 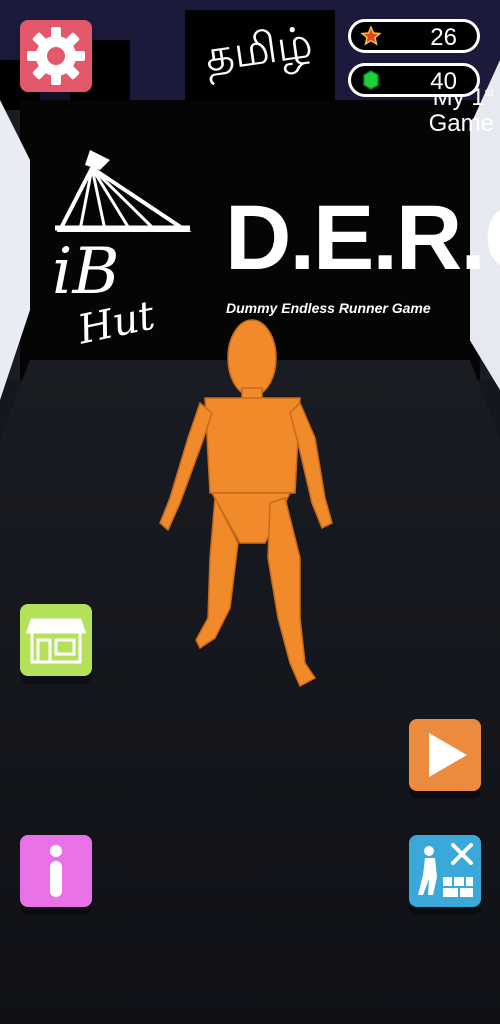 What do you see at coordinates (414, 80) in the screenshot?
I see `gem-counter: 40` at bounding box center [414, 80].